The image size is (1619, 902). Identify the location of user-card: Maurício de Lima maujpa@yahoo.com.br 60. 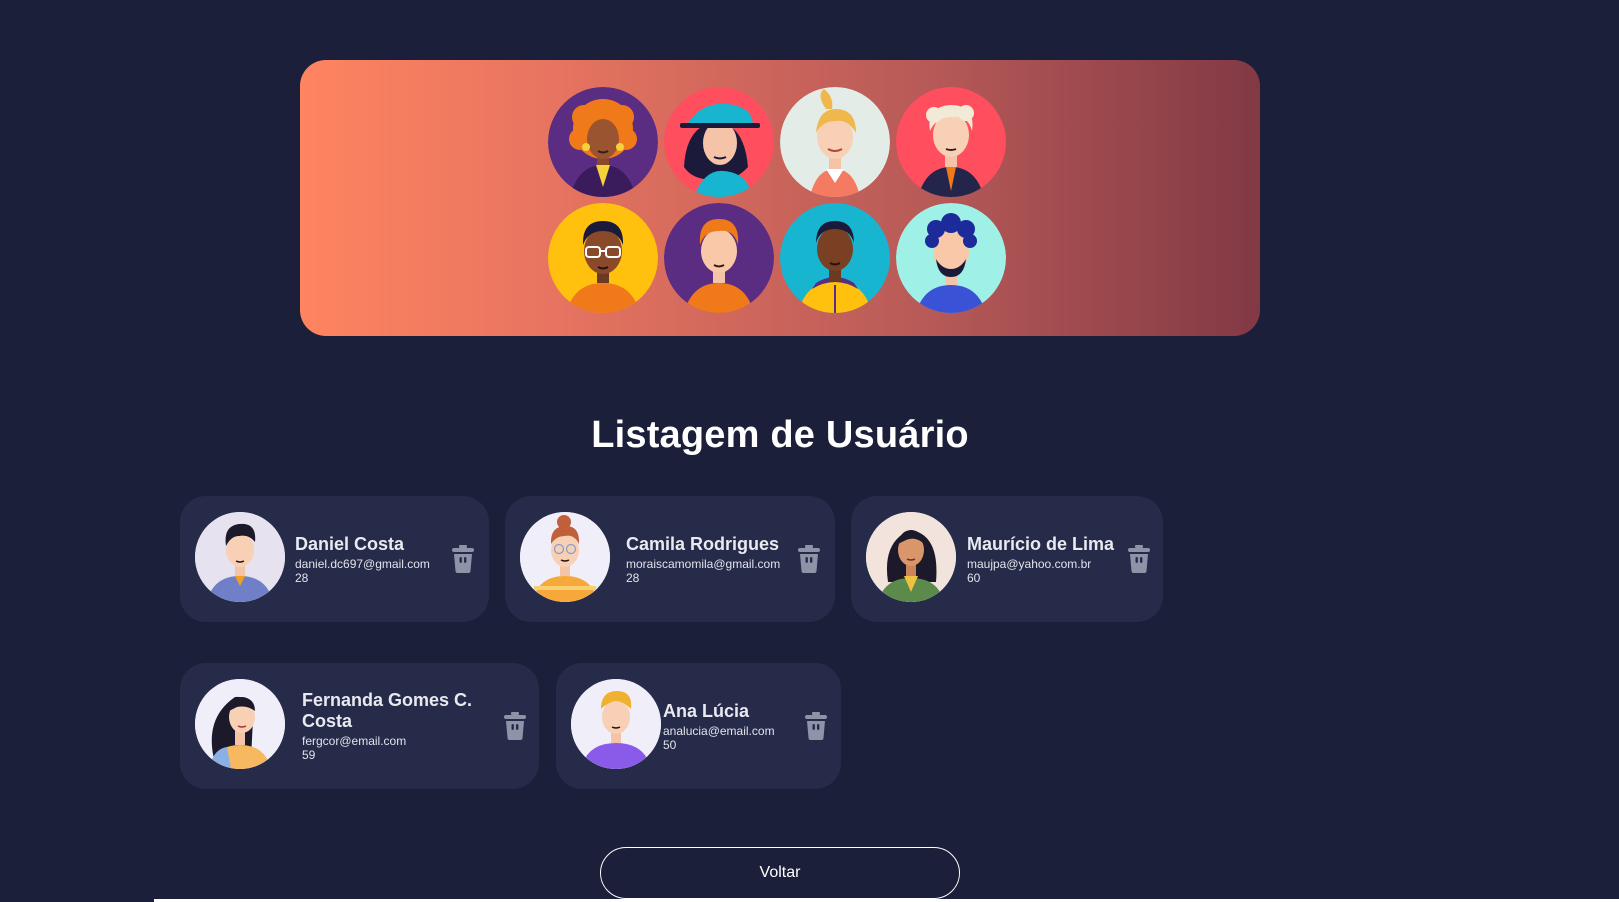
(1007, 559).